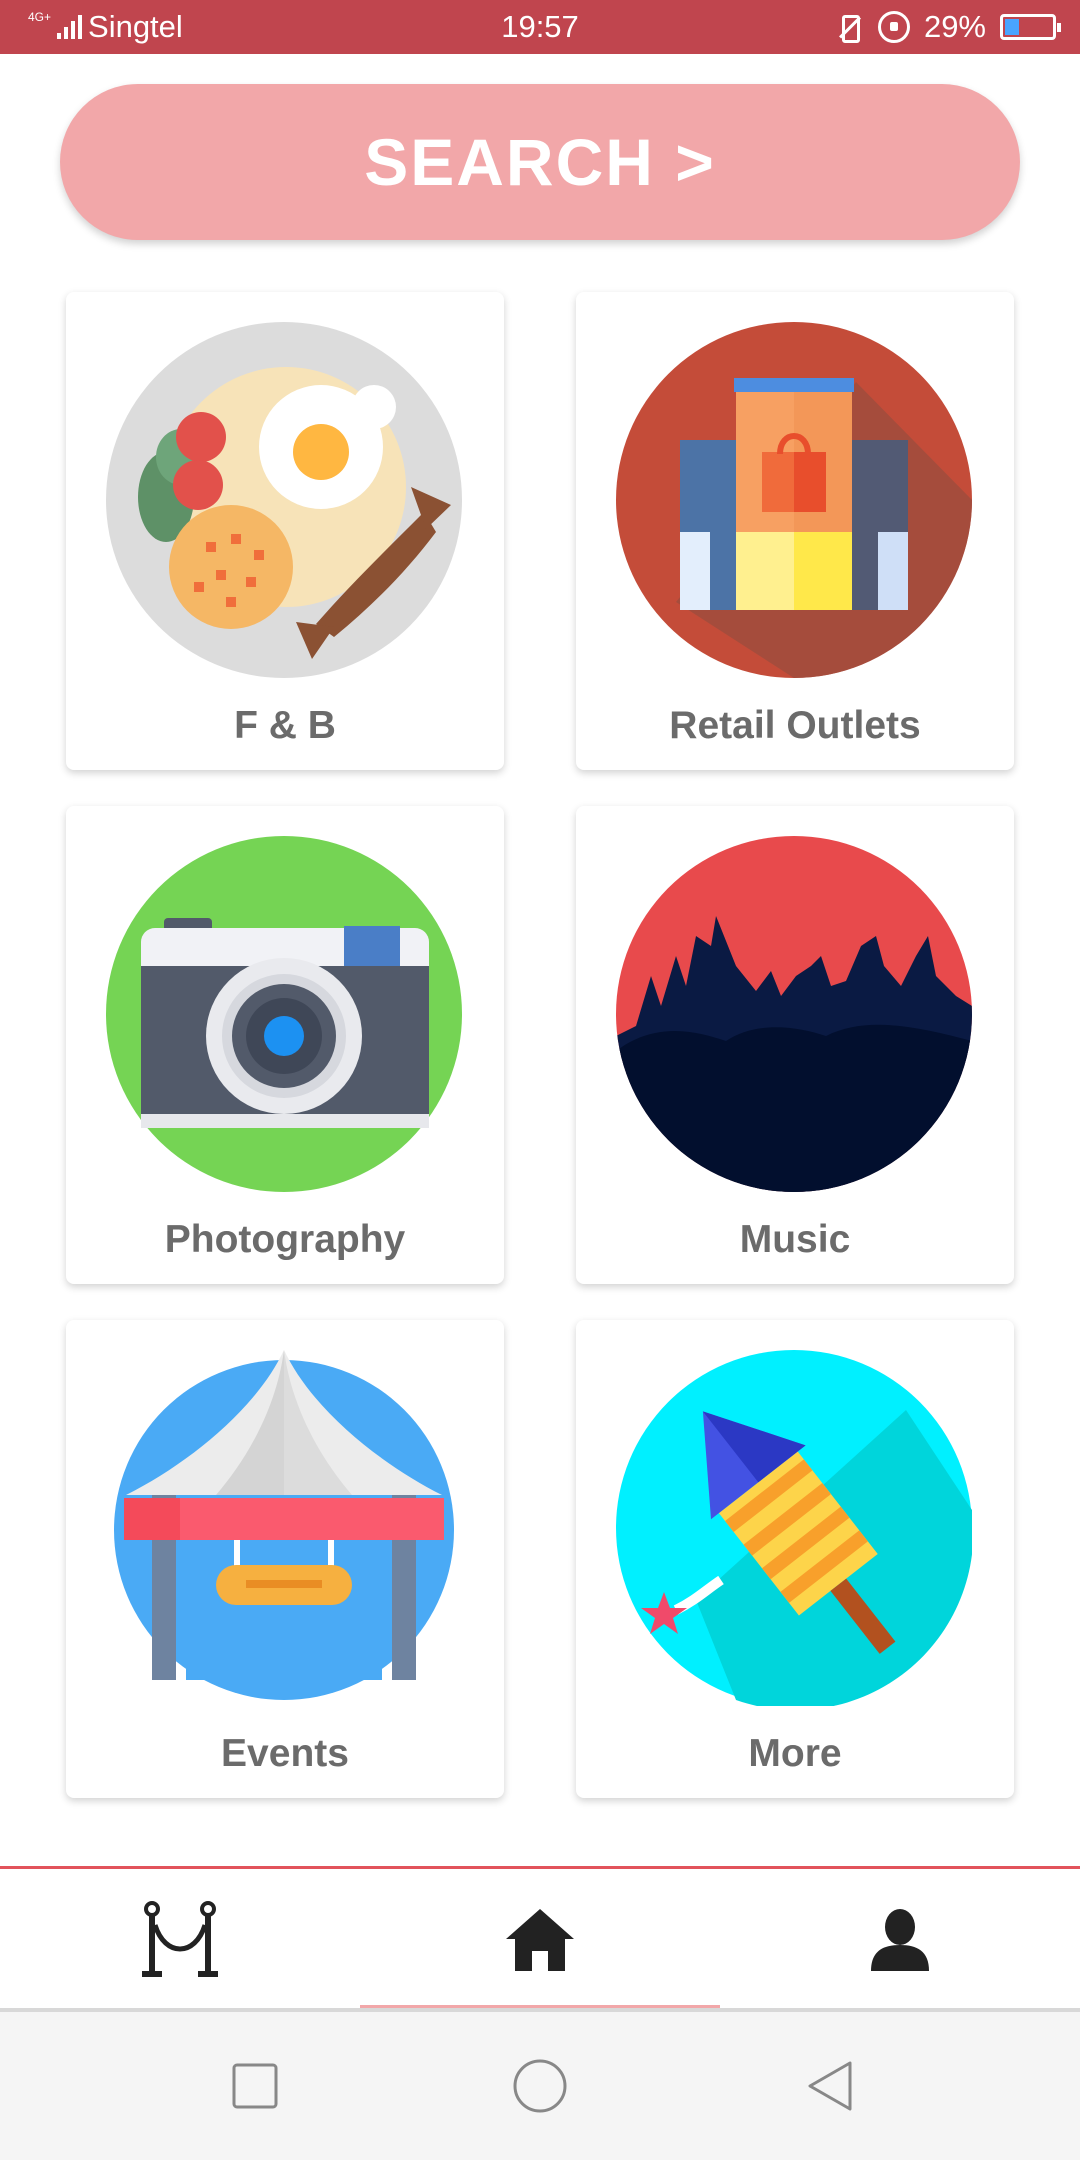  I want to click on vibrate-off-icon, so click(849, 27).